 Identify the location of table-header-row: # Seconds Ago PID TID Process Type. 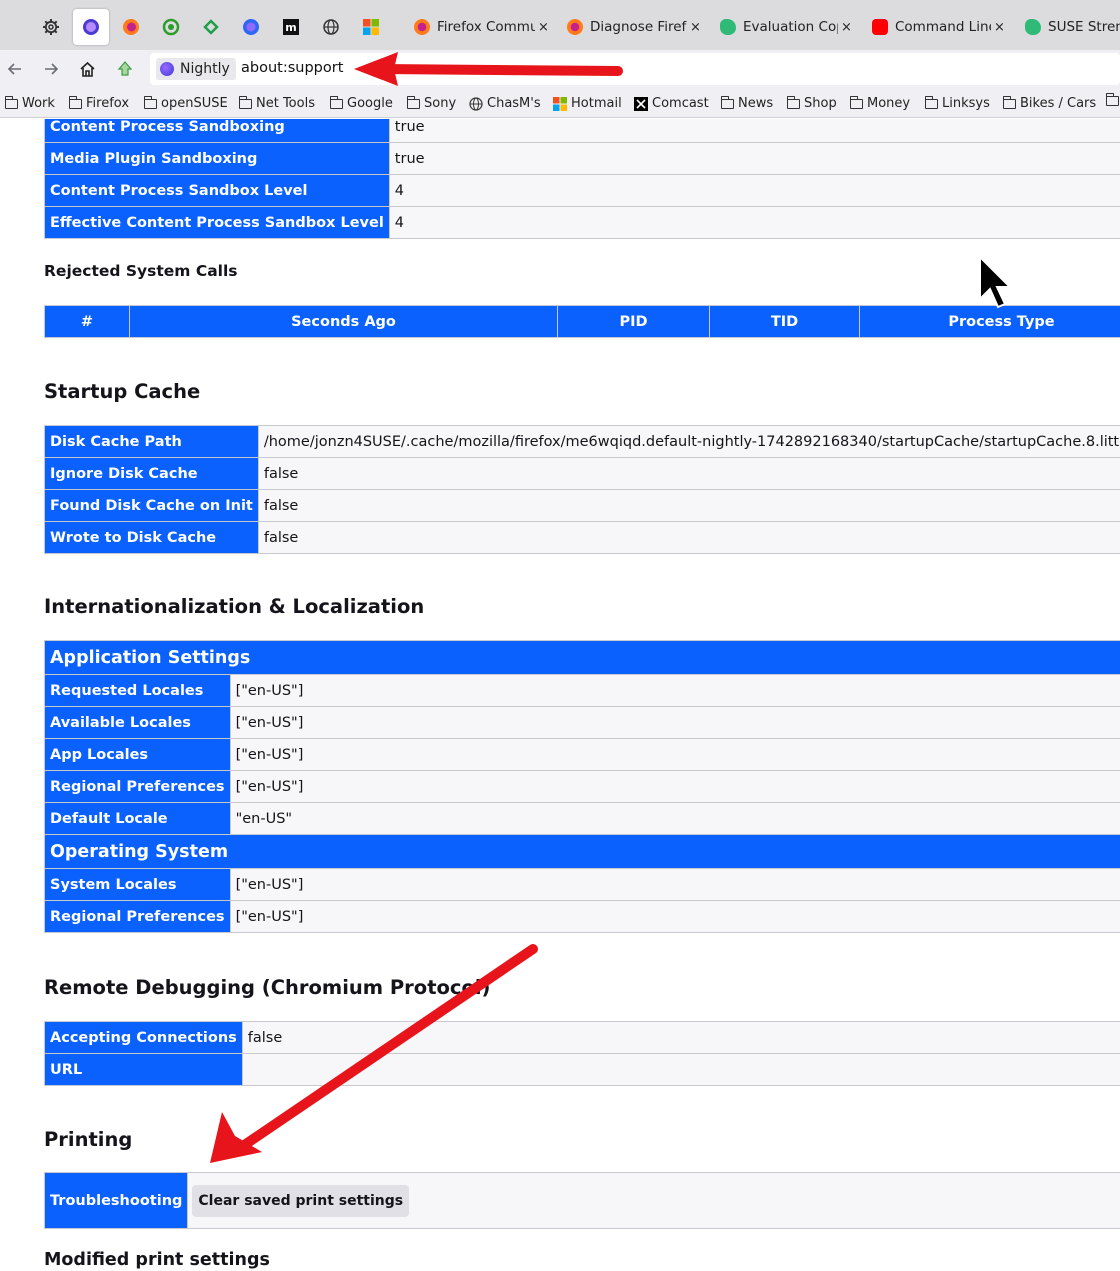
(582, 321).